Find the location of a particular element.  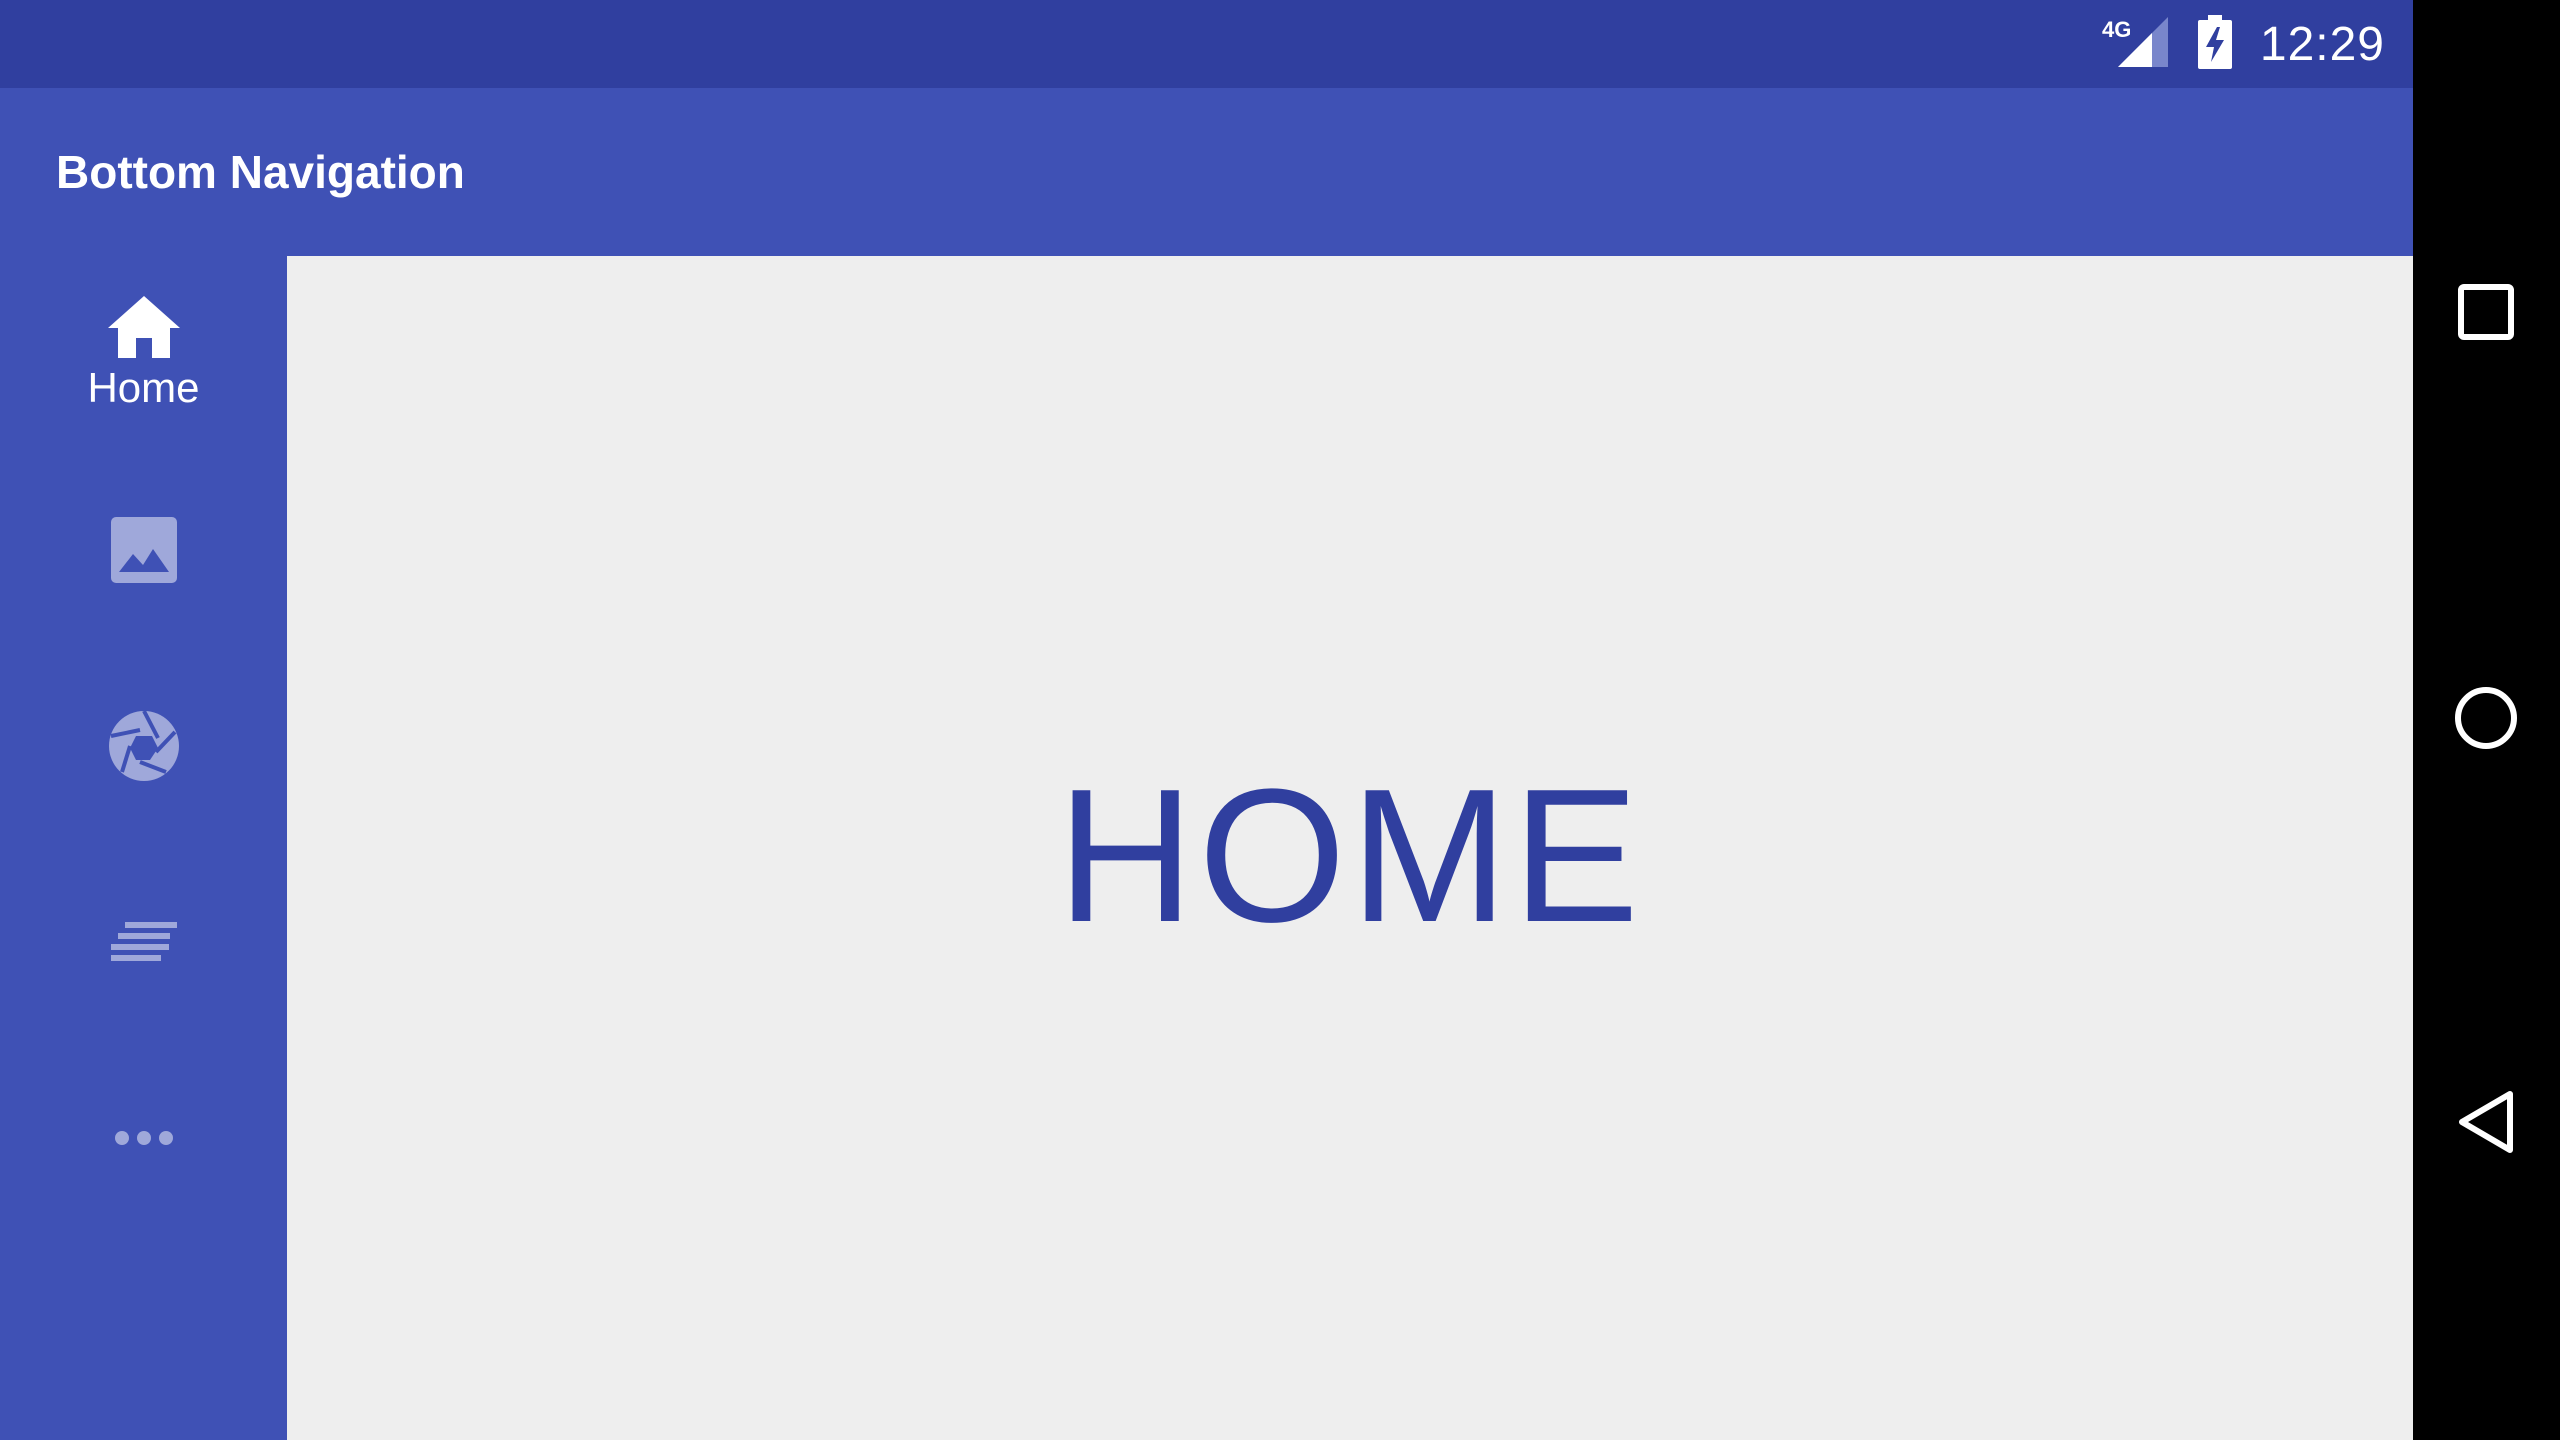

nav-item-camera is located at coordinates (143, 746).